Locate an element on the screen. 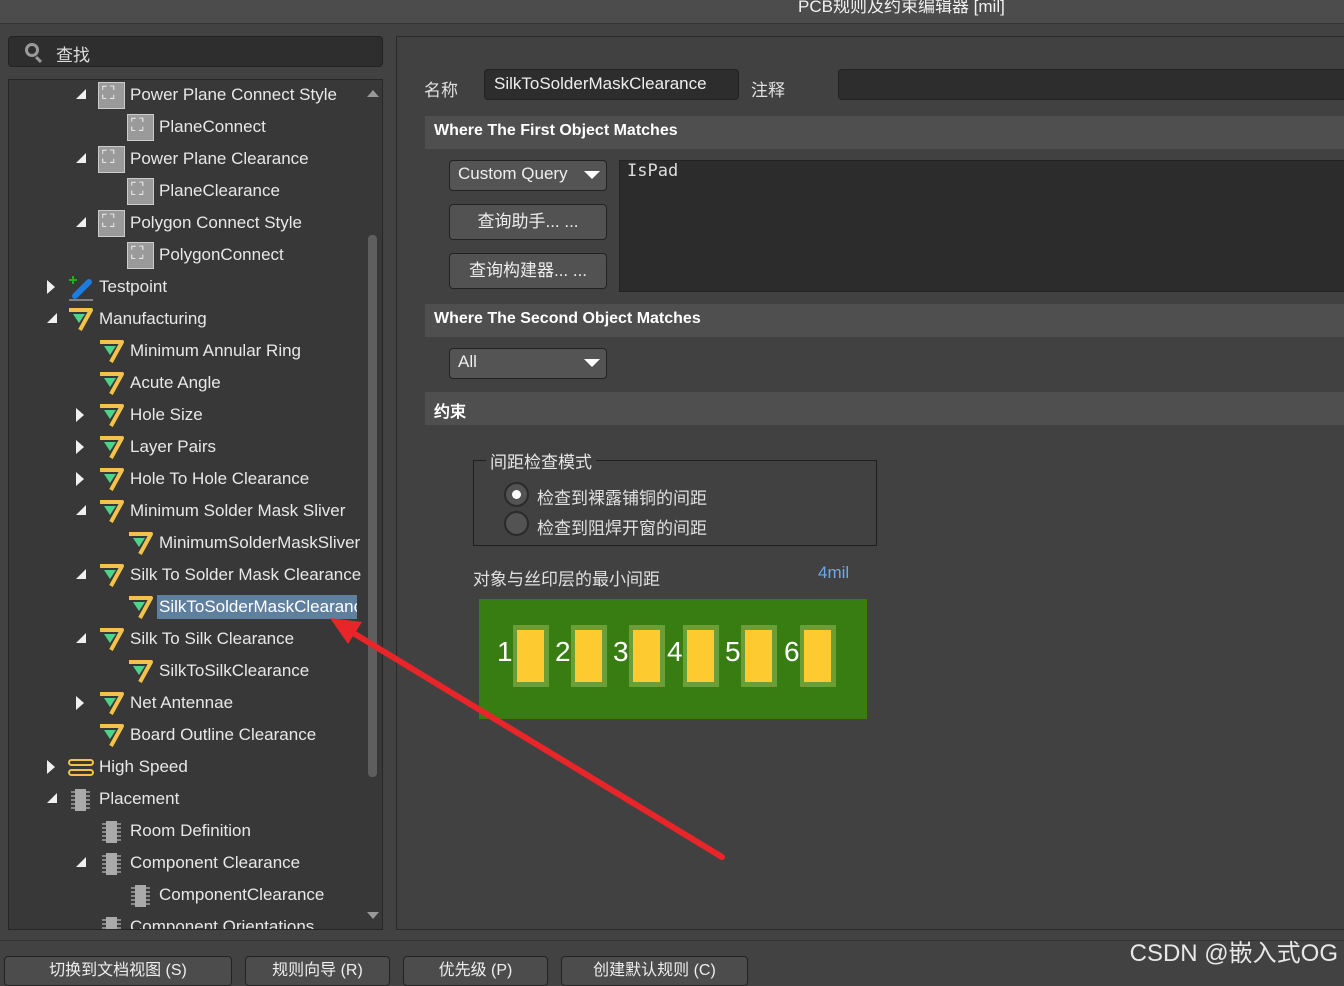 This screenshot has width=1344, height=986. priorities-button: 优先级 (P) is located at coordinates (475, 971).